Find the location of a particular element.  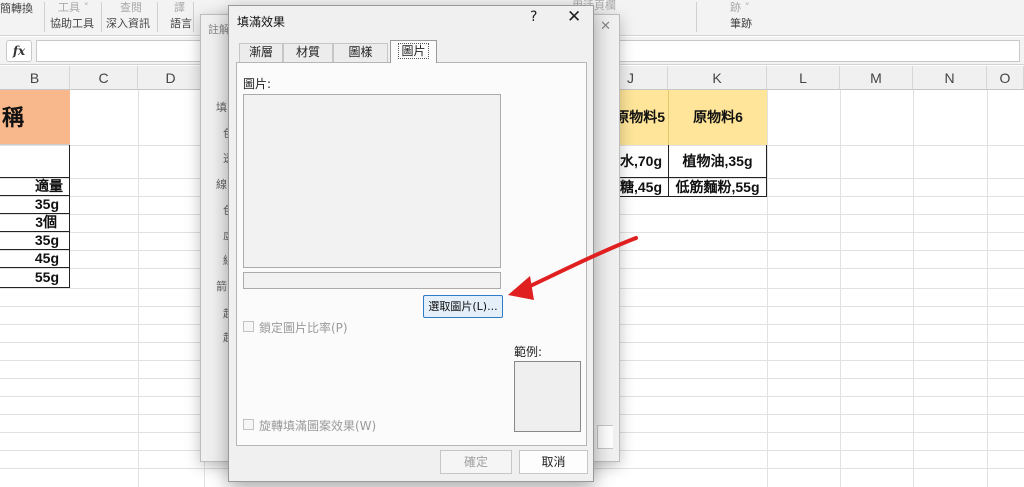

cell-k-2: 低筋麵粉,55g is located at coordinates (717, 187).